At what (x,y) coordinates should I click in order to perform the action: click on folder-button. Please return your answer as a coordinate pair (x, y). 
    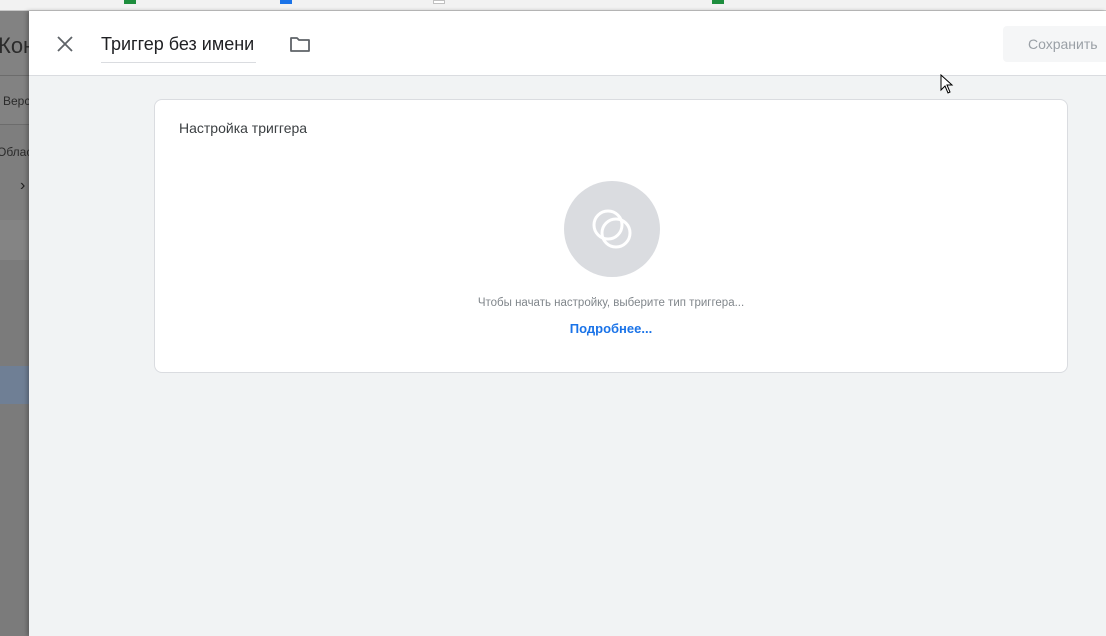
    Looking at the image, I should click on (300, 44).